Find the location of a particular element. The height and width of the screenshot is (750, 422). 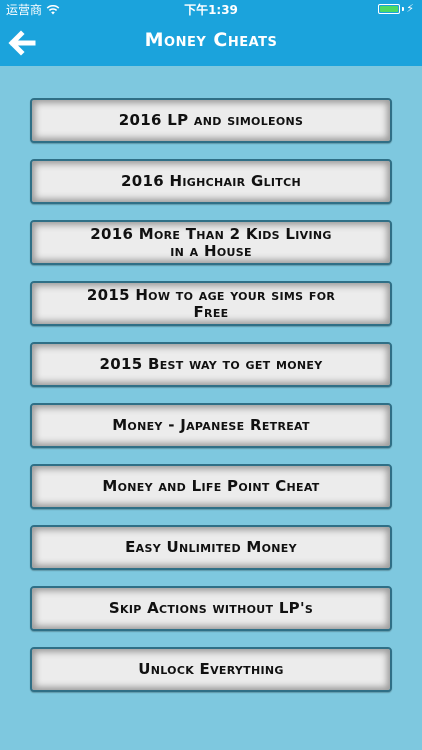

cheat-item-label: 2015 How to age your sims for Free is located at coordinates (211, 303).